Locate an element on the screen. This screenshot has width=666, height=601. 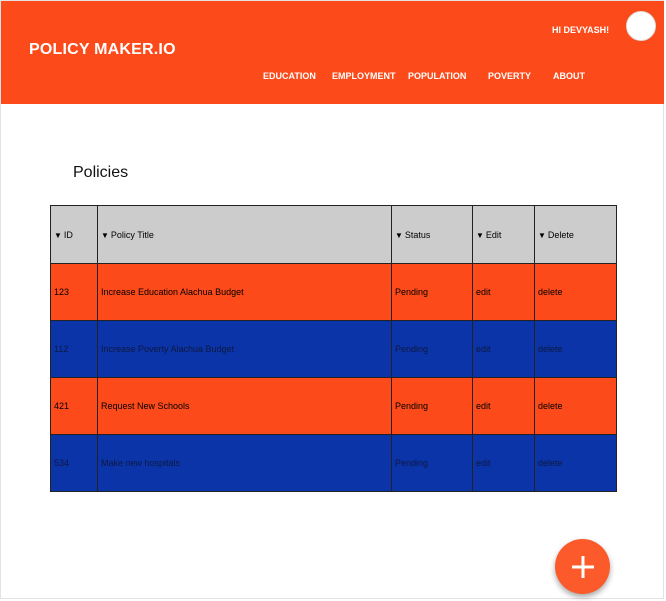
column-header-label: ID is located at coordinates (68, 234).